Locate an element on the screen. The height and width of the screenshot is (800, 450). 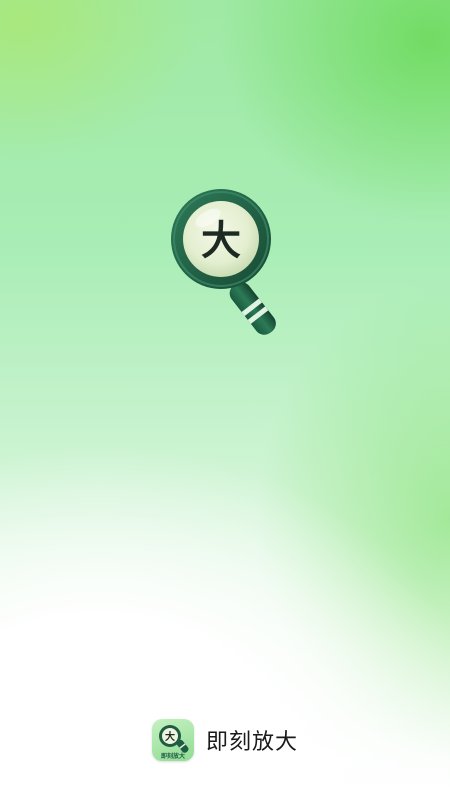
brand-footer: 大 即刻放大 即刻放大 is located at coordinates (225, 740).